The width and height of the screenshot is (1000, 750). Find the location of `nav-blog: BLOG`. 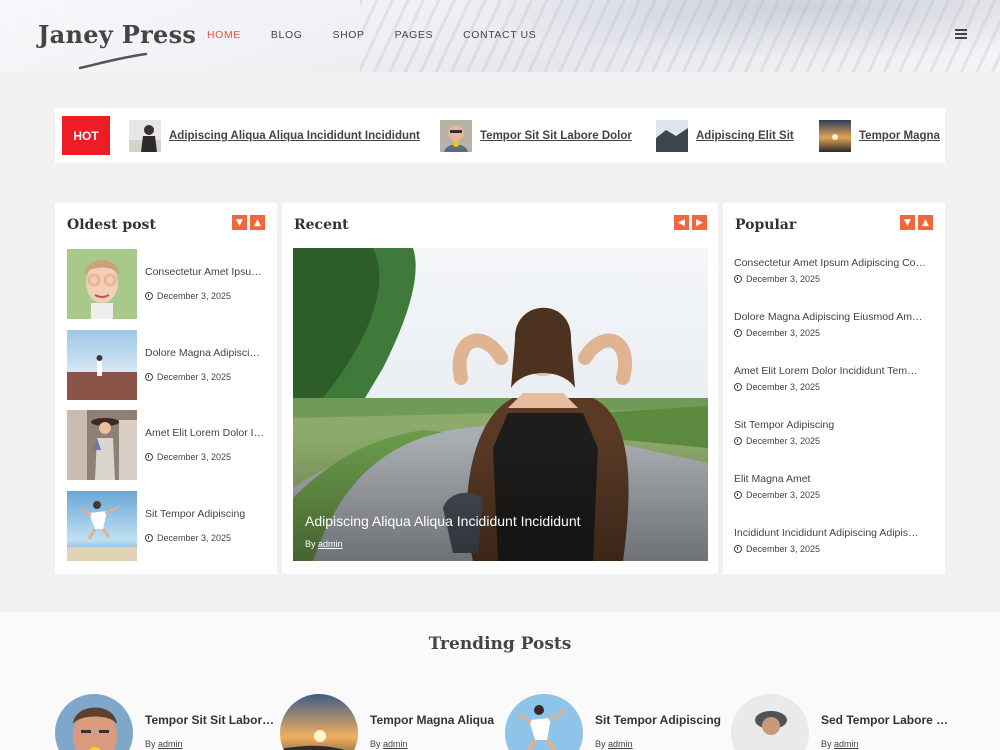

nav-blog: BLOG is located at coordinates (287, 35).